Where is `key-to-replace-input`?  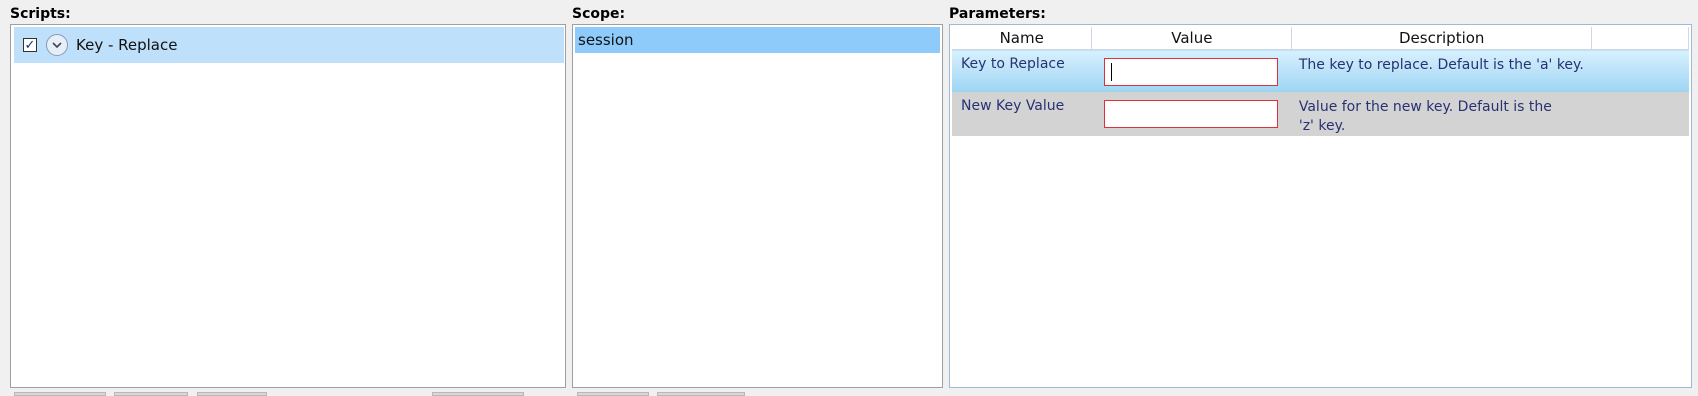
key-to-replace-input is located at coordinates (1190, 72).